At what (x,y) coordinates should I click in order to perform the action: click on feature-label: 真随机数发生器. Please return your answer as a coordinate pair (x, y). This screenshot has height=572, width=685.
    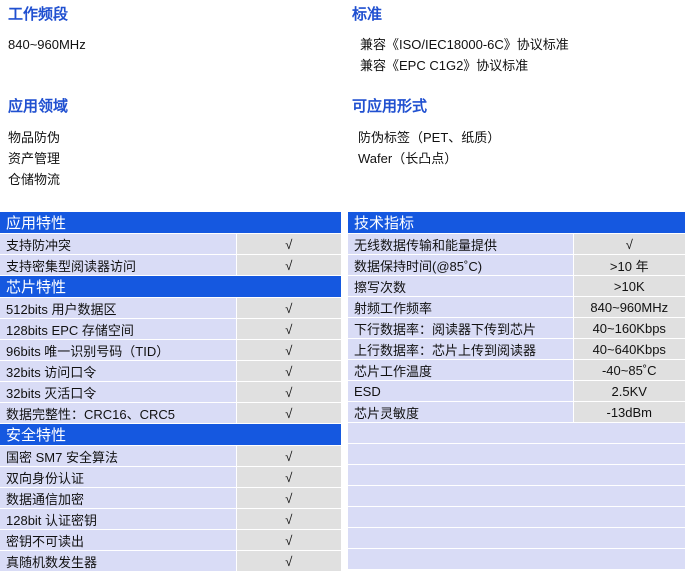
    Looking at the image, I should click on (118, 561).